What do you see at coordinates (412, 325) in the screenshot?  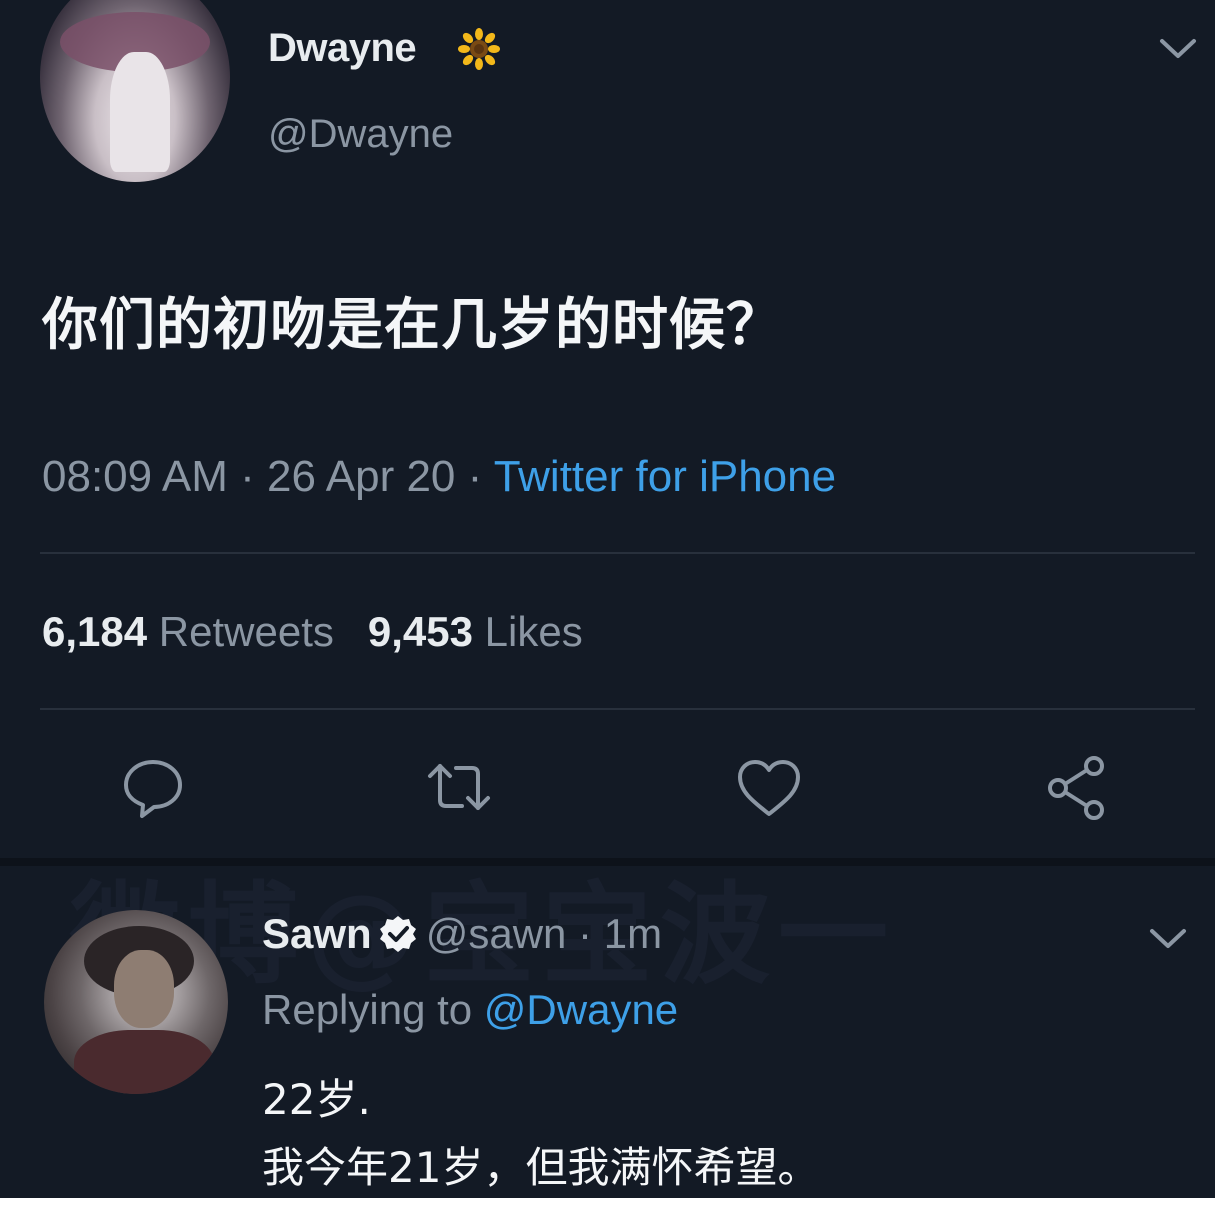 I see `tweet-text: 你们的初吻是在几岁的时候？` at bounding box center [412, 325].